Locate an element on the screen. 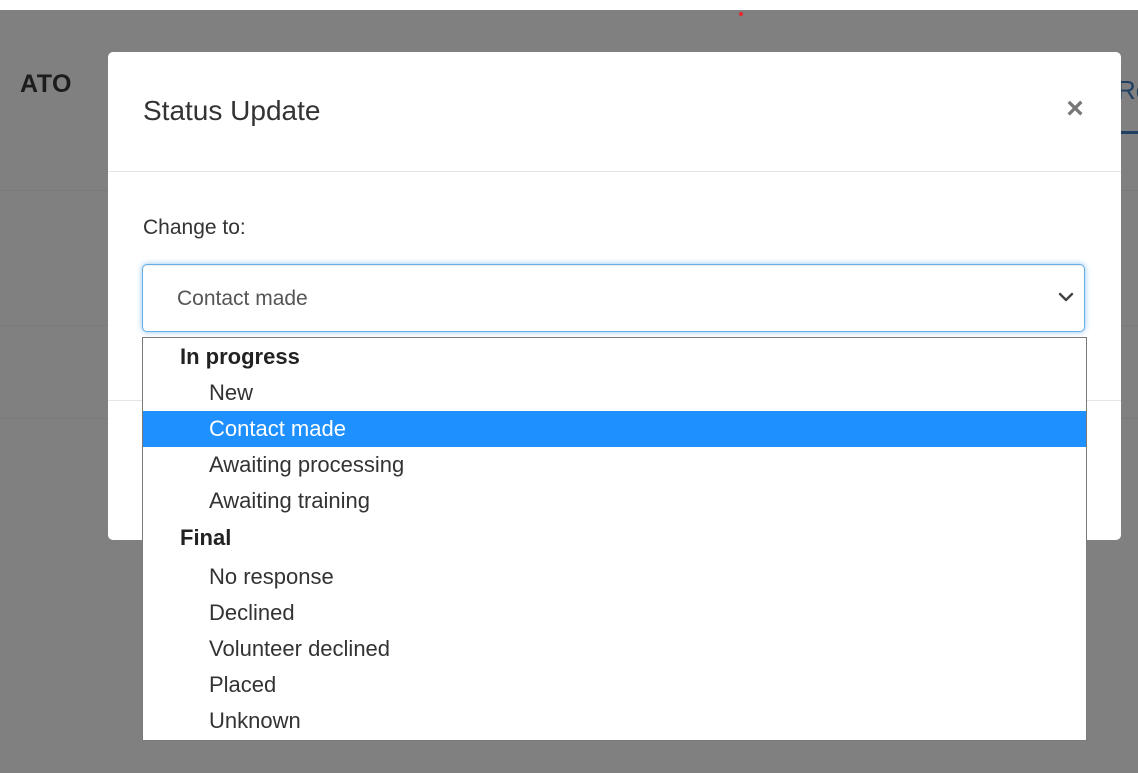 This screenshot has width=1138, height=773. close-button: × is located at coordinates (1075, 109).